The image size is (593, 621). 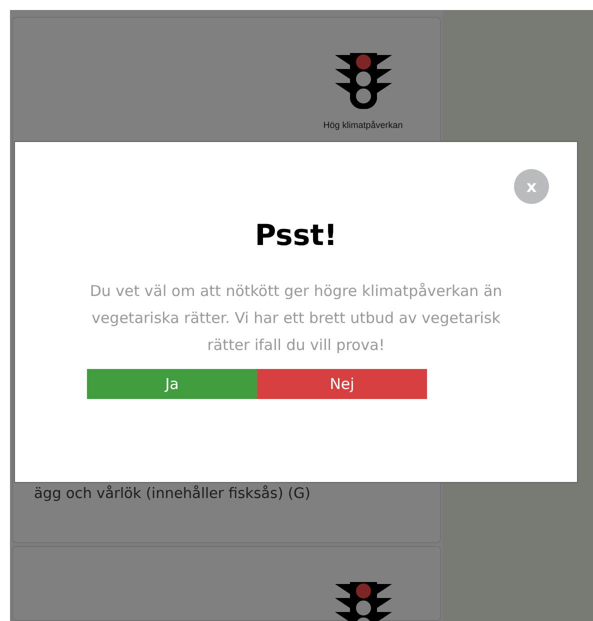 What do you see at coordinates (363, 80) in the screenshot?
I see `traffic-light-icon` at bounding box center [363, 80].